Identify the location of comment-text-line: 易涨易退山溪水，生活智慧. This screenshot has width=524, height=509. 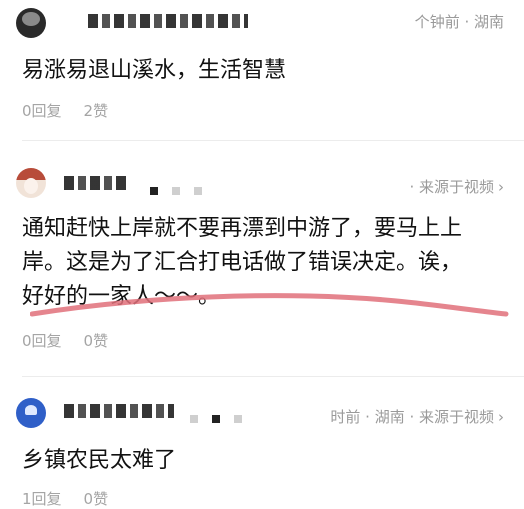
(154, 70).